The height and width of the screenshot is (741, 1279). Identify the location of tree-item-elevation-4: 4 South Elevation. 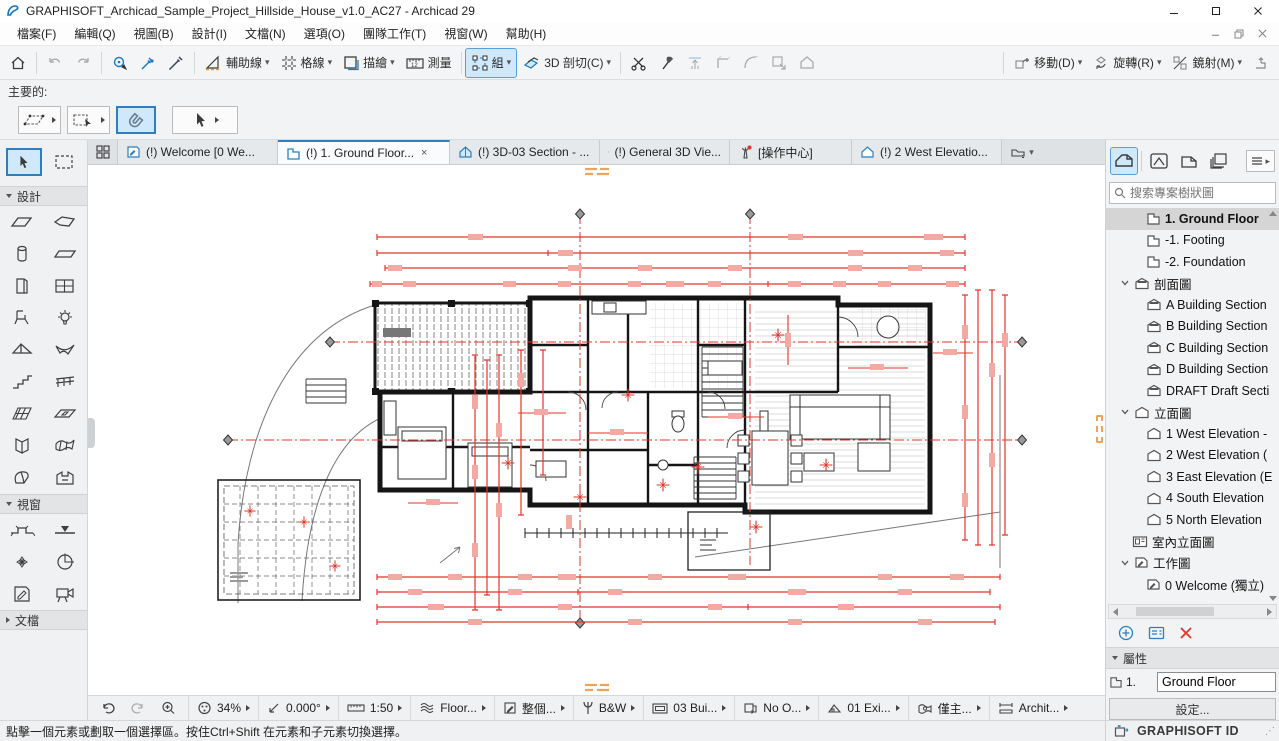
(1192, 499).